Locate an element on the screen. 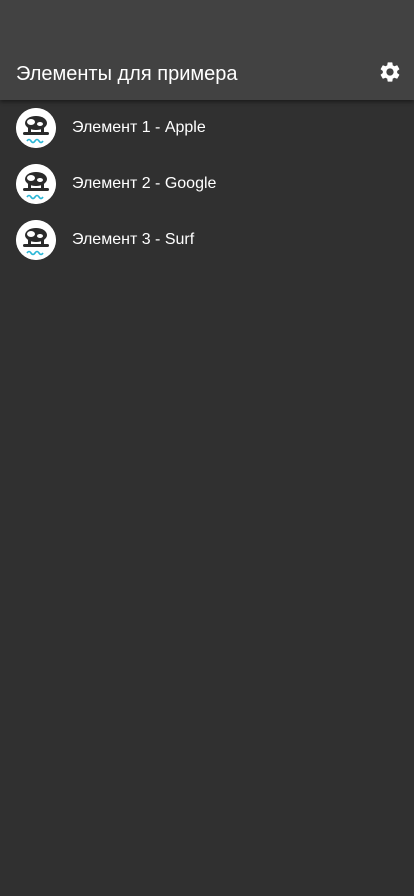 The height and width of the screenshot is (896, 414). list-item-label: Элемент 1 - Apple is located at coordinates (139, 127).